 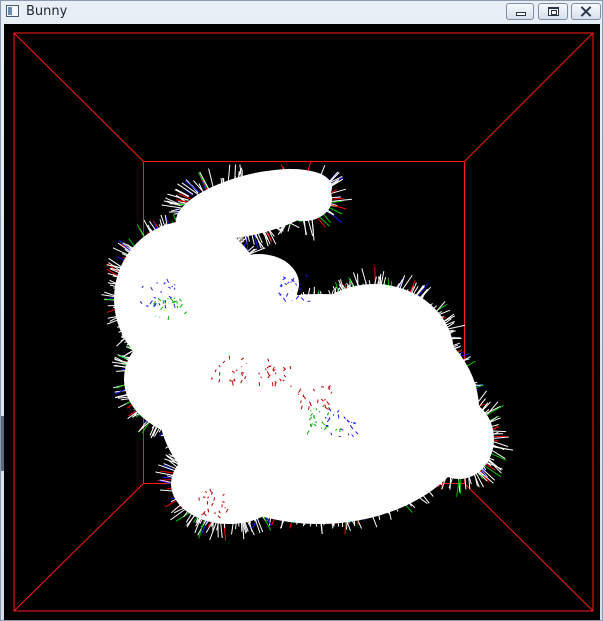 I want to click on box-edge-bottom-right, so click(x=529, y=547).